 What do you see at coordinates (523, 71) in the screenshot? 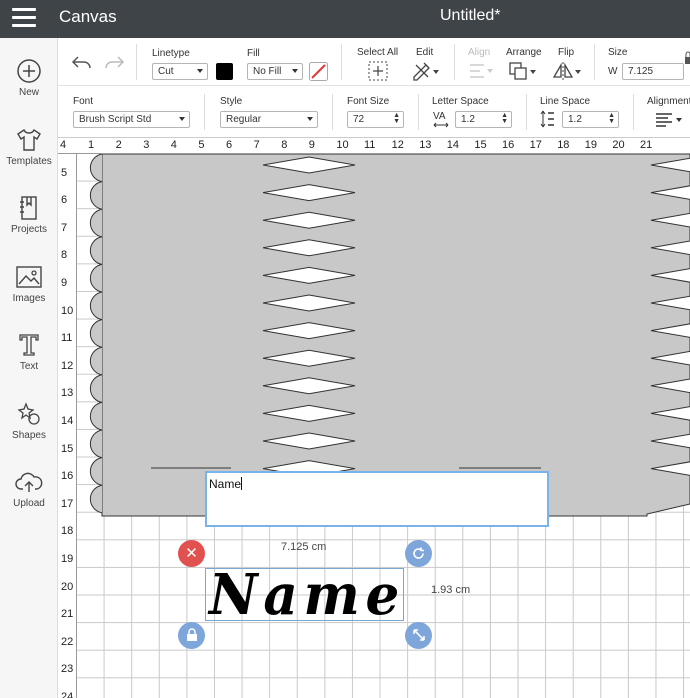
I see `arrange-icon` at bounding box center [523, 71].